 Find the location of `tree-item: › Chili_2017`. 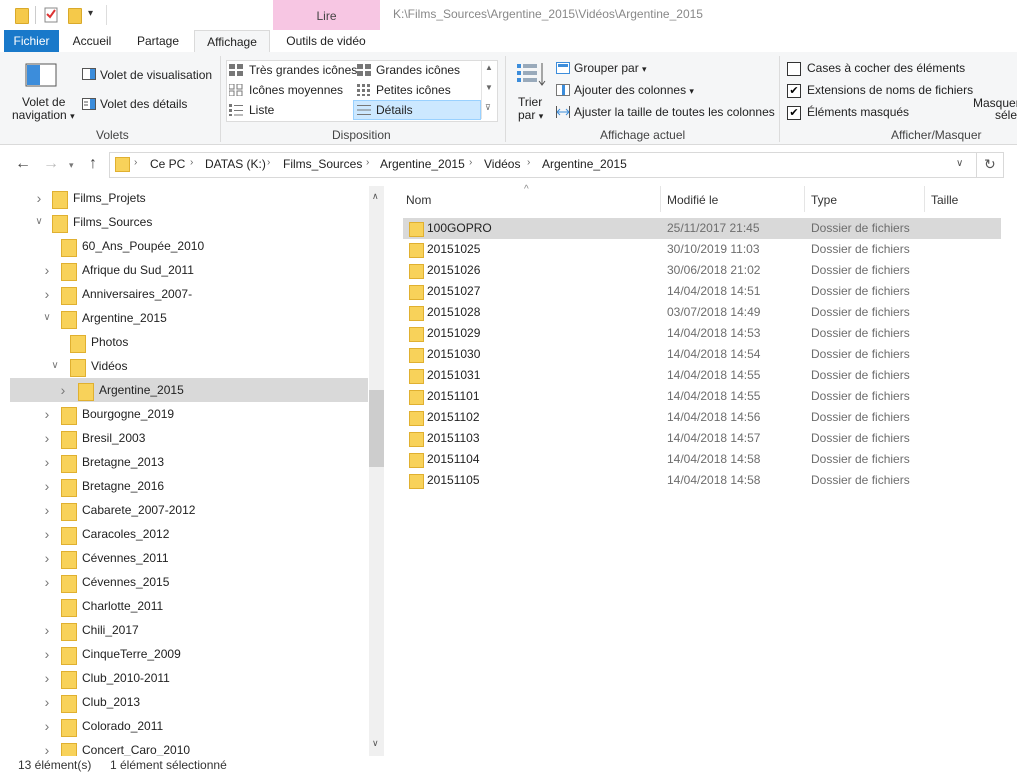

tree-item: › Chili_2017 is located at coordinates (189, 630).